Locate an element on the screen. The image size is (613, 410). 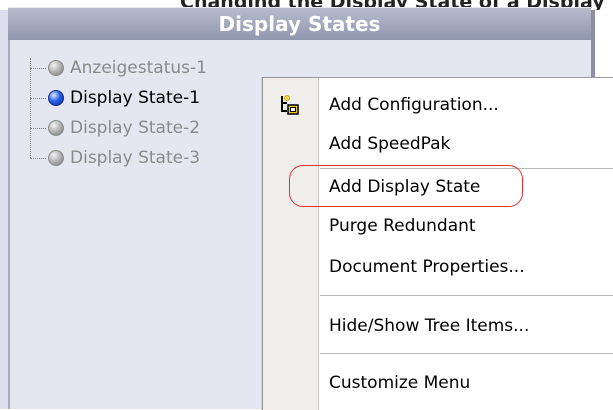
menu-item-label: Customize Menu is located at coordinates (400, 383).